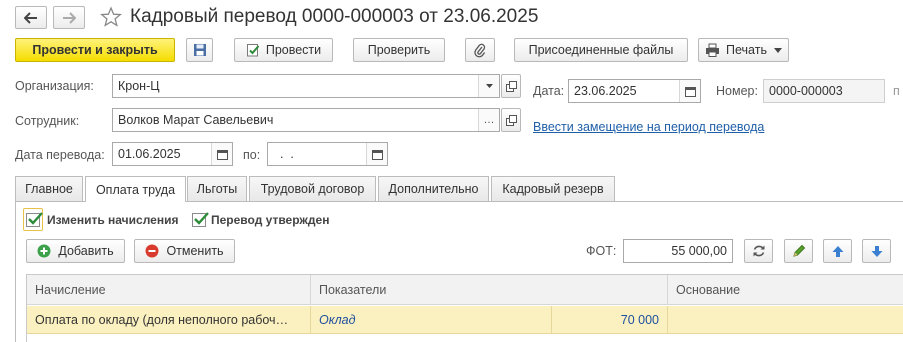 The image size is (903, 342). I want to click on open-employee-button, so click(511, 120).